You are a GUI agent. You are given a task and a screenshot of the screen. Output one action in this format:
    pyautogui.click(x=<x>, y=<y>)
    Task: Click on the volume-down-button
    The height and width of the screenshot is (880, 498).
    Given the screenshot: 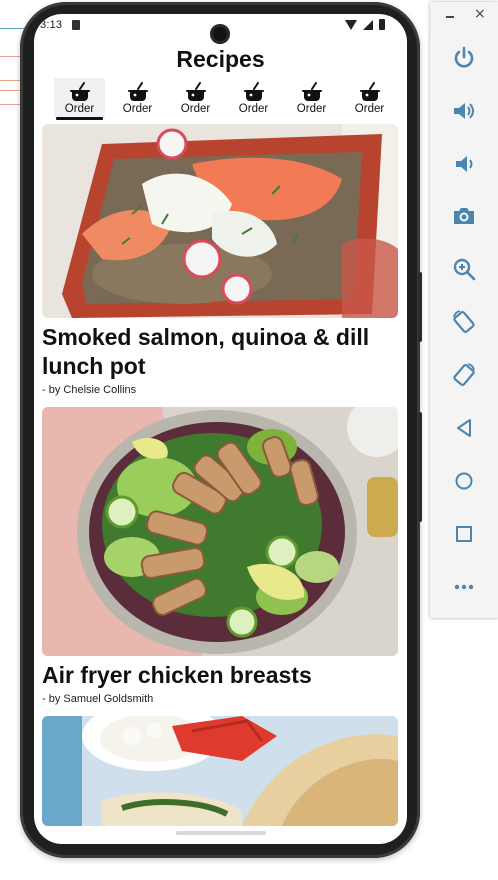 What is the action you would take?
    pyautogui.click(x=464, y=164)
    